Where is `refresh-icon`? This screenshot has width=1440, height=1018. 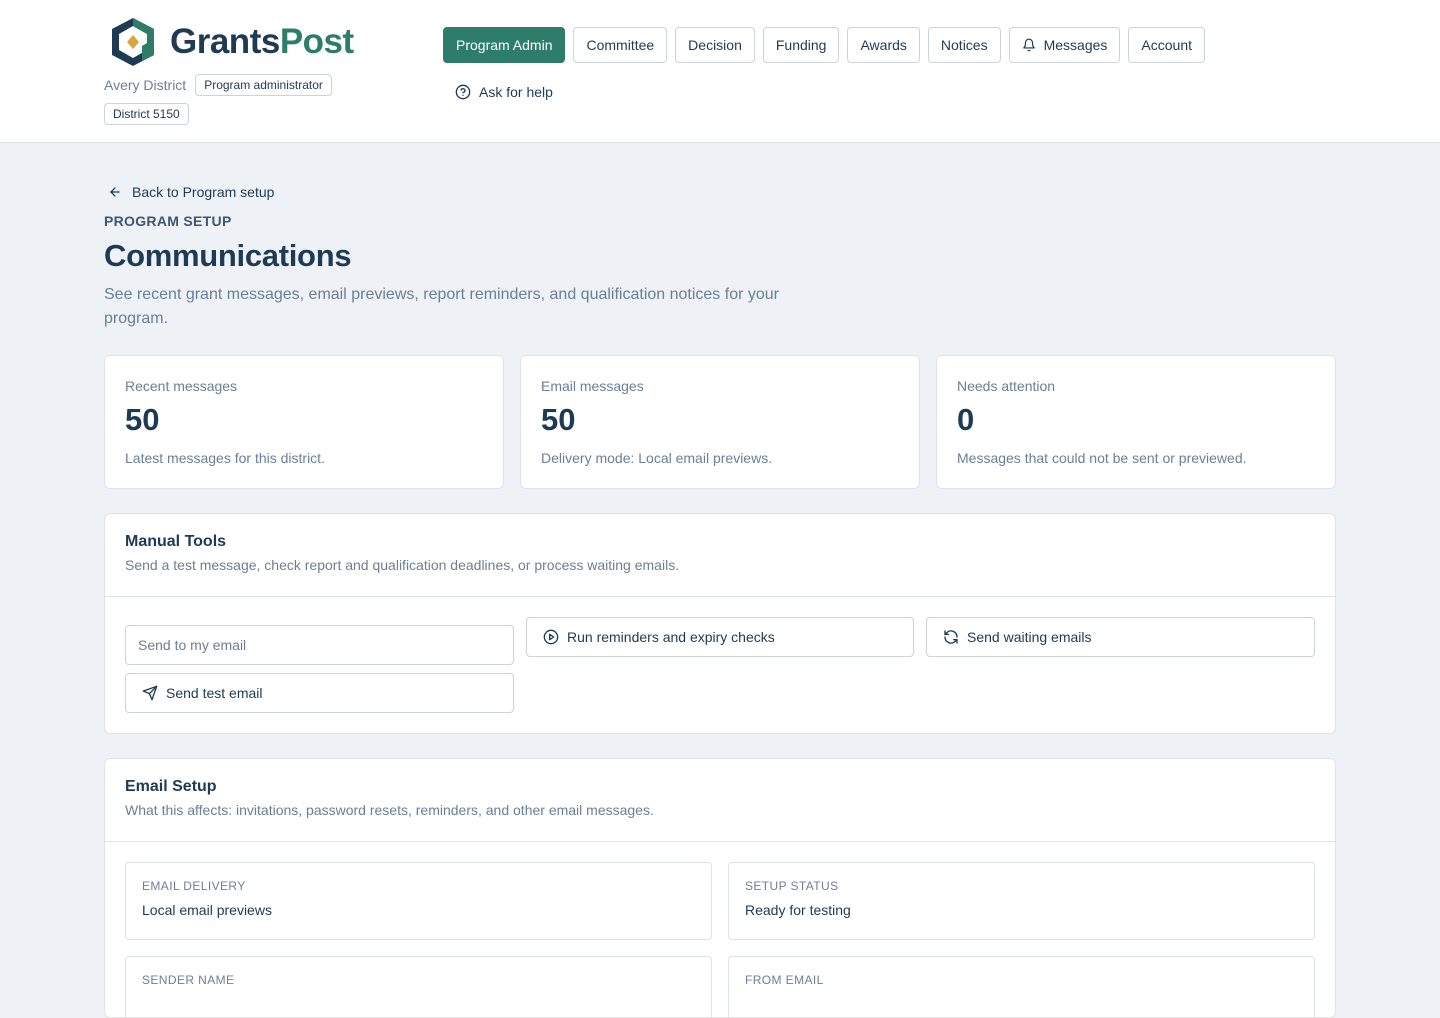
refresh-icon is located at coordinates (951, 637).